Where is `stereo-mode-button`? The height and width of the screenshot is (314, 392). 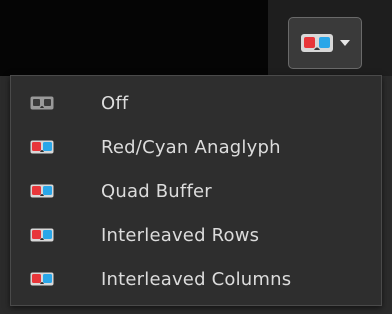 stereo-mode-button is located at coordinates (325, 43).